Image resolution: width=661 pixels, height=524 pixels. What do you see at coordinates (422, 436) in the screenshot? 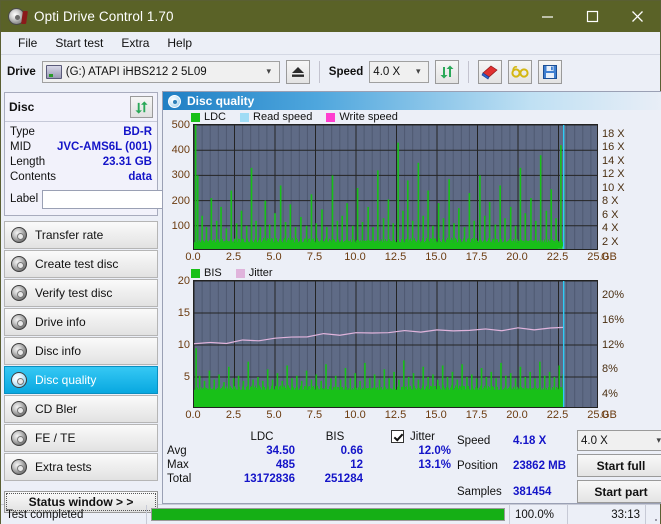
I see `stats-header-jitter: Jitter` at bounding box center [422, 436].